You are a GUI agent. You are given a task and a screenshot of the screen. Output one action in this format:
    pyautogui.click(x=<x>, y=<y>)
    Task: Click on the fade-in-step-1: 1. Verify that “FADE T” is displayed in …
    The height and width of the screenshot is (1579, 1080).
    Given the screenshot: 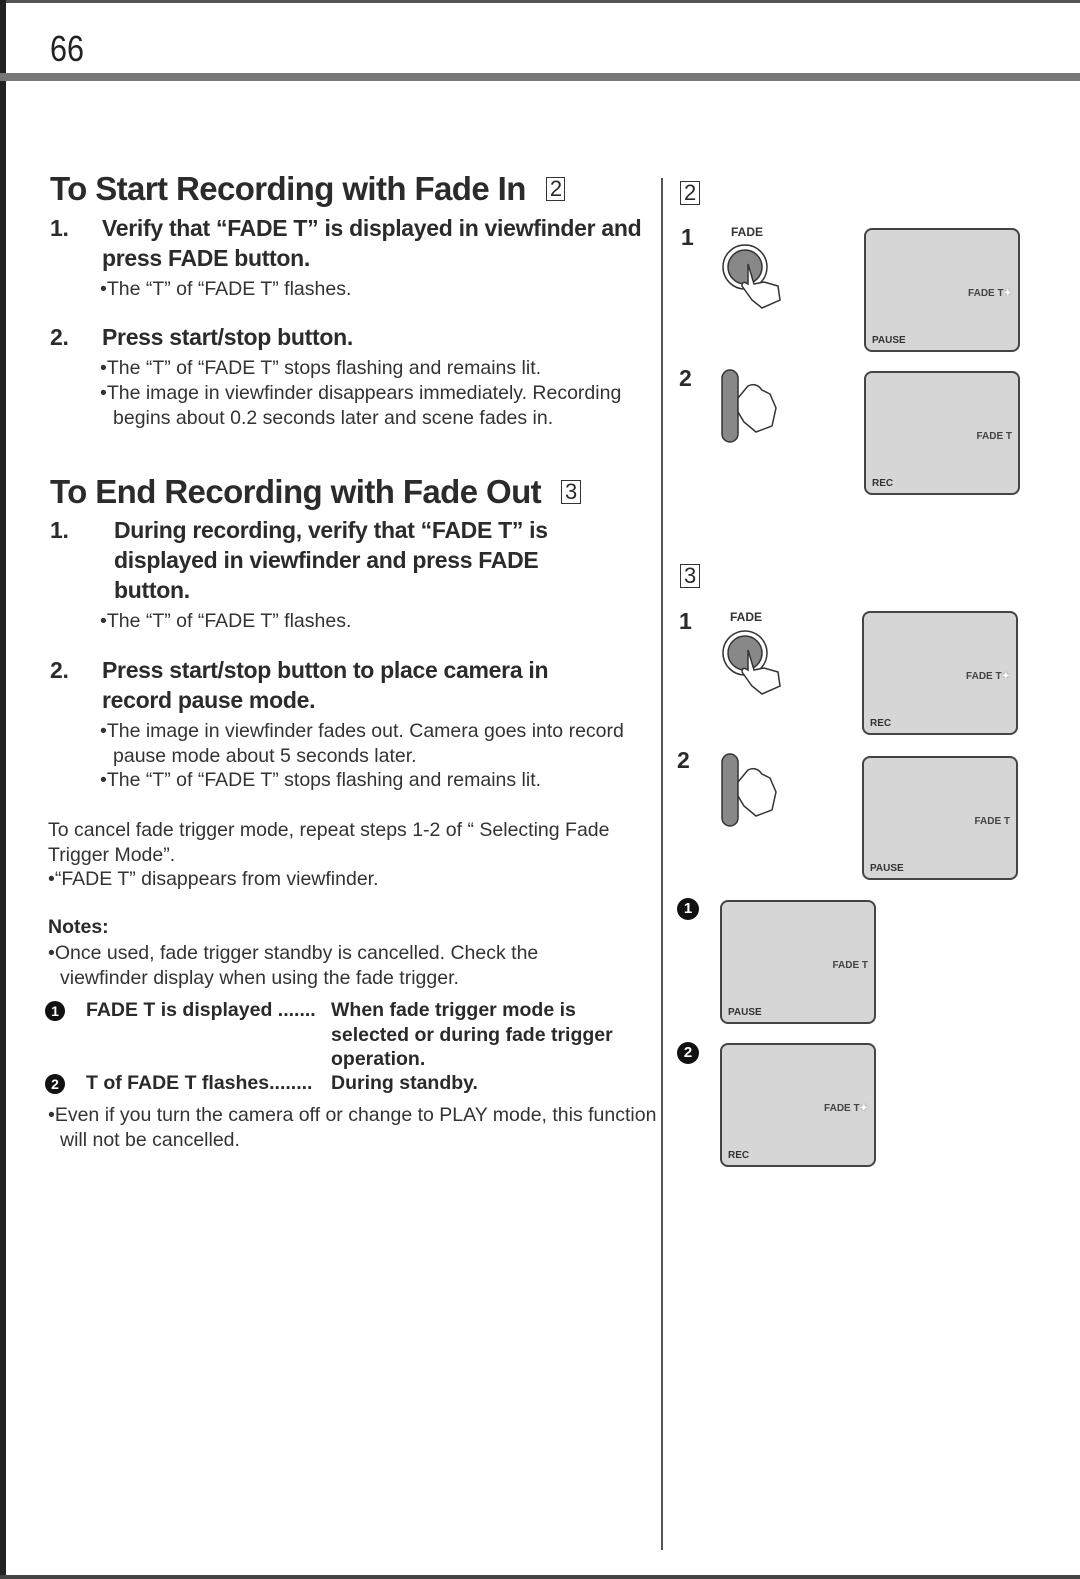 What is the action you would take?
    pyautogui.click(x=346, y=243)
    